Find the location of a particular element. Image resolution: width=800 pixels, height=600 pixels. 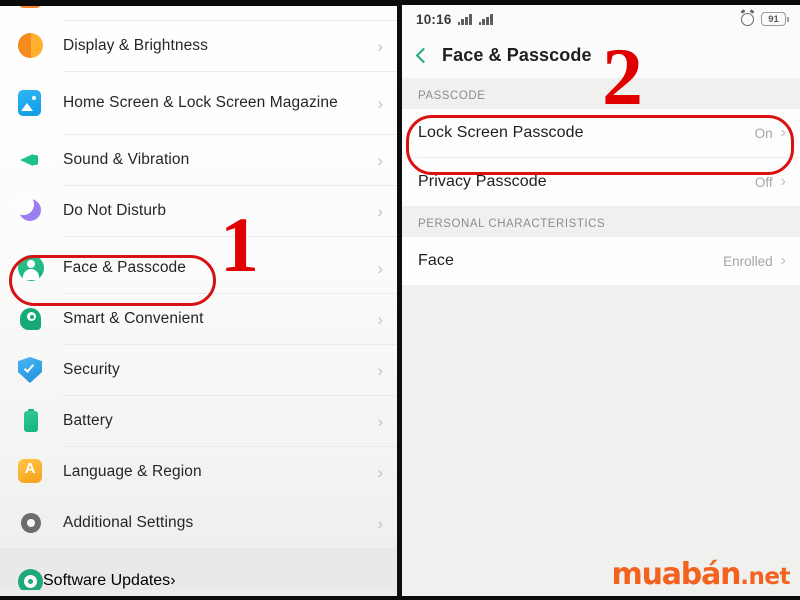

sidebar-item-label: Notifications & Status Bar is located at coordinates (132, 2).